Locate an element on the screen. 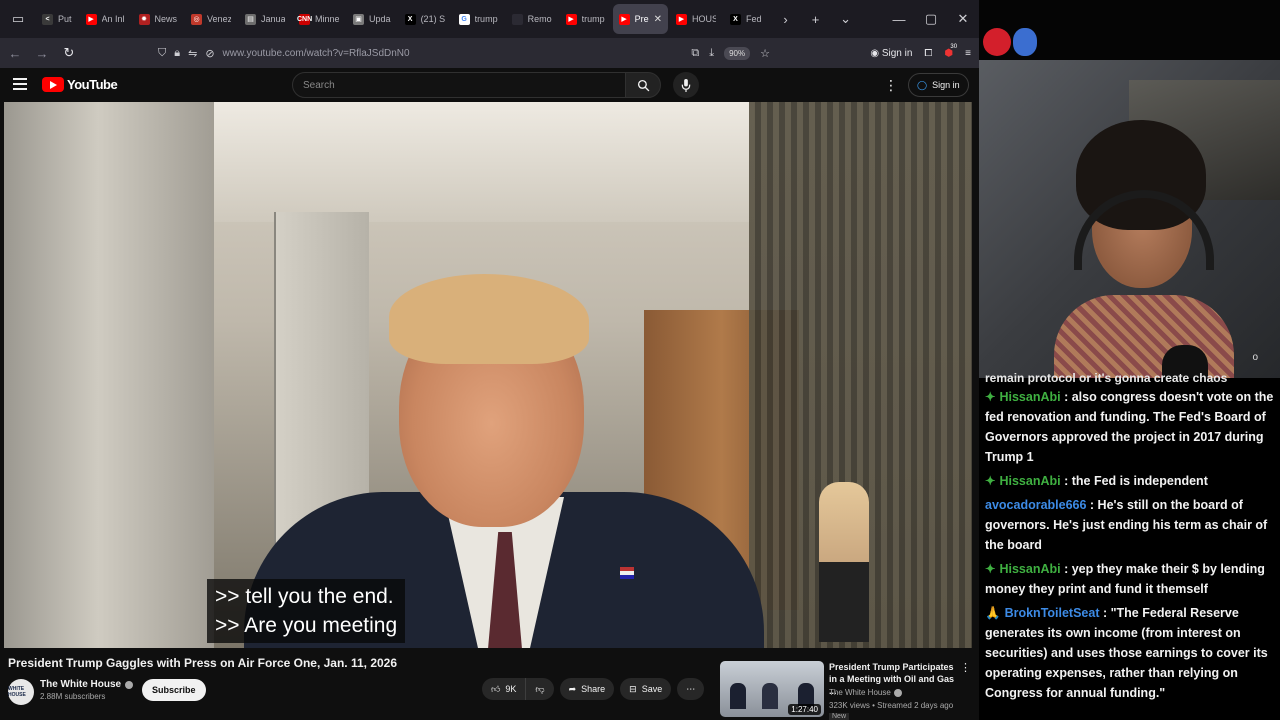 The height and width of the screenshot is (720, 1280). maximize-icon: ▢ is located at coordinates (931, 19).